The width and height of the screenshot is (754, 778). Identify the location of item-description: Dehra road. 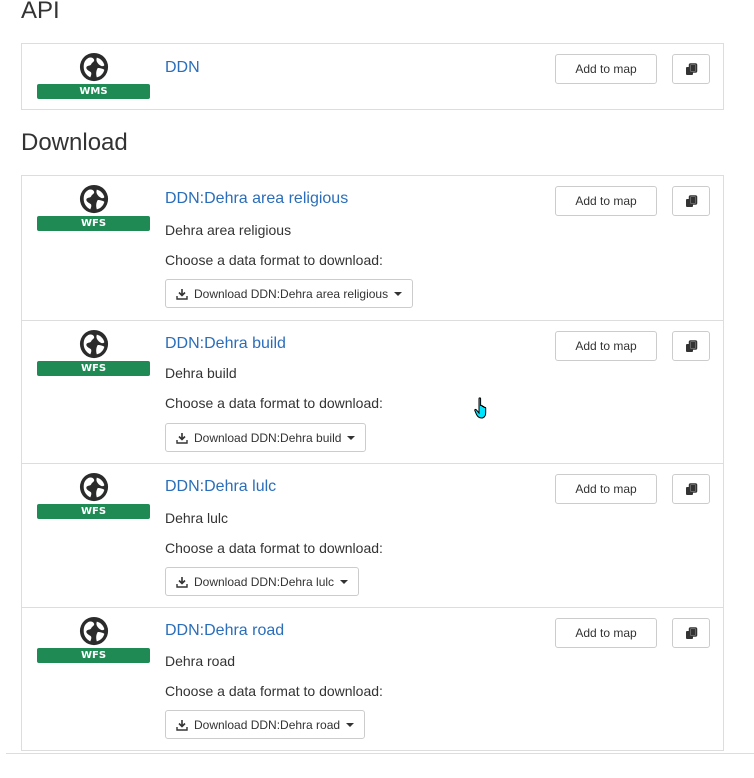
(200, 661).